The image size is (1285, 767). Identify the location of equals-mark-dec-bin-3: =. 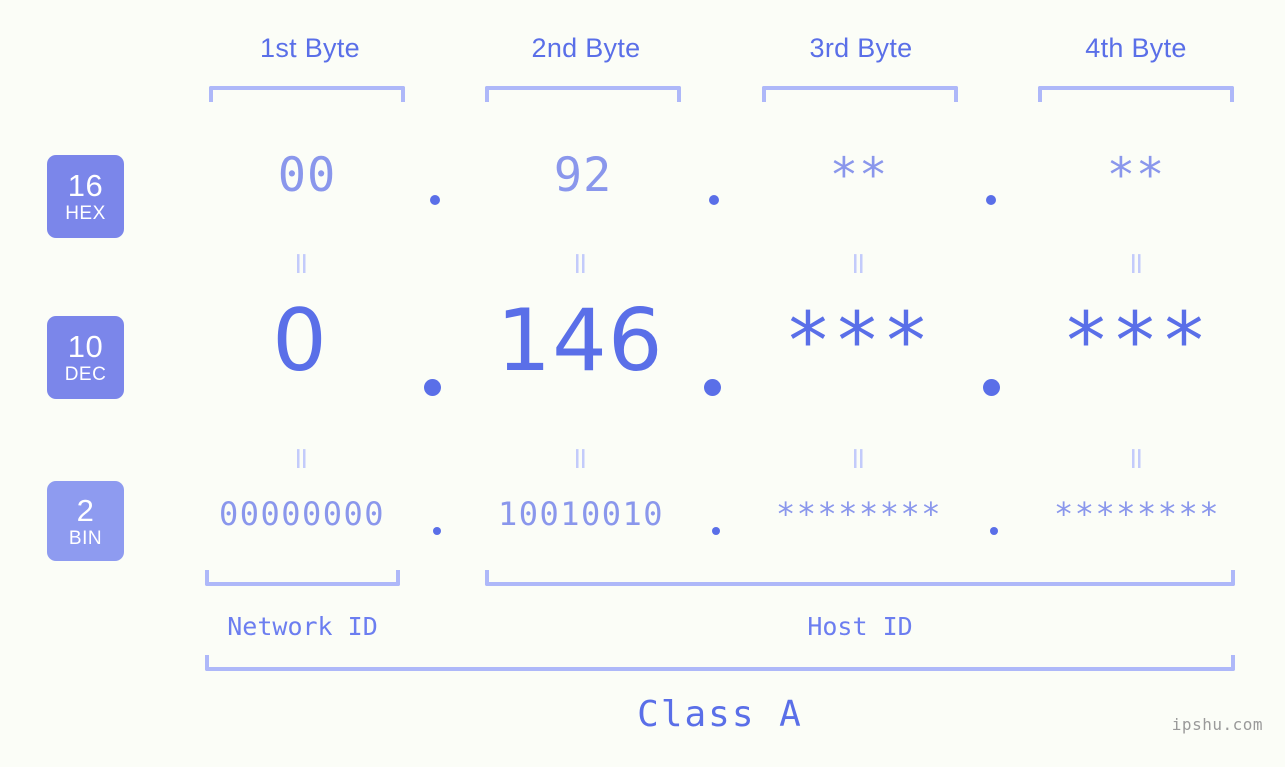
(858, 459).